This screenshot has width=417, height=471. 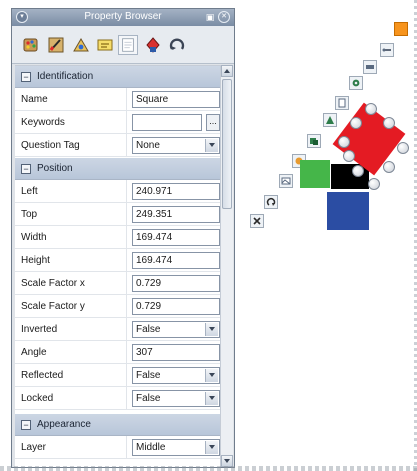 I want to click on blue-square, so click(x=348, y=211).